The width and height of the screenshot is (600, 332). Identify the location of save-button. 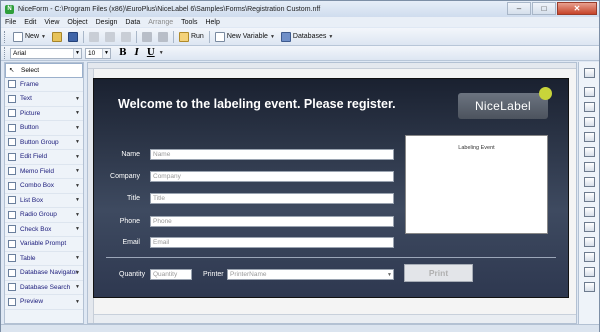
(73, 37).